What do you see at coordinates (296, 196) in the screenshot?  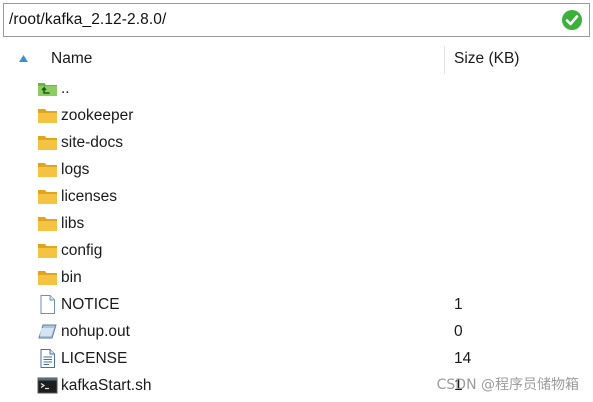 I see `list-item: licenses` at bounding box center [296, 196].